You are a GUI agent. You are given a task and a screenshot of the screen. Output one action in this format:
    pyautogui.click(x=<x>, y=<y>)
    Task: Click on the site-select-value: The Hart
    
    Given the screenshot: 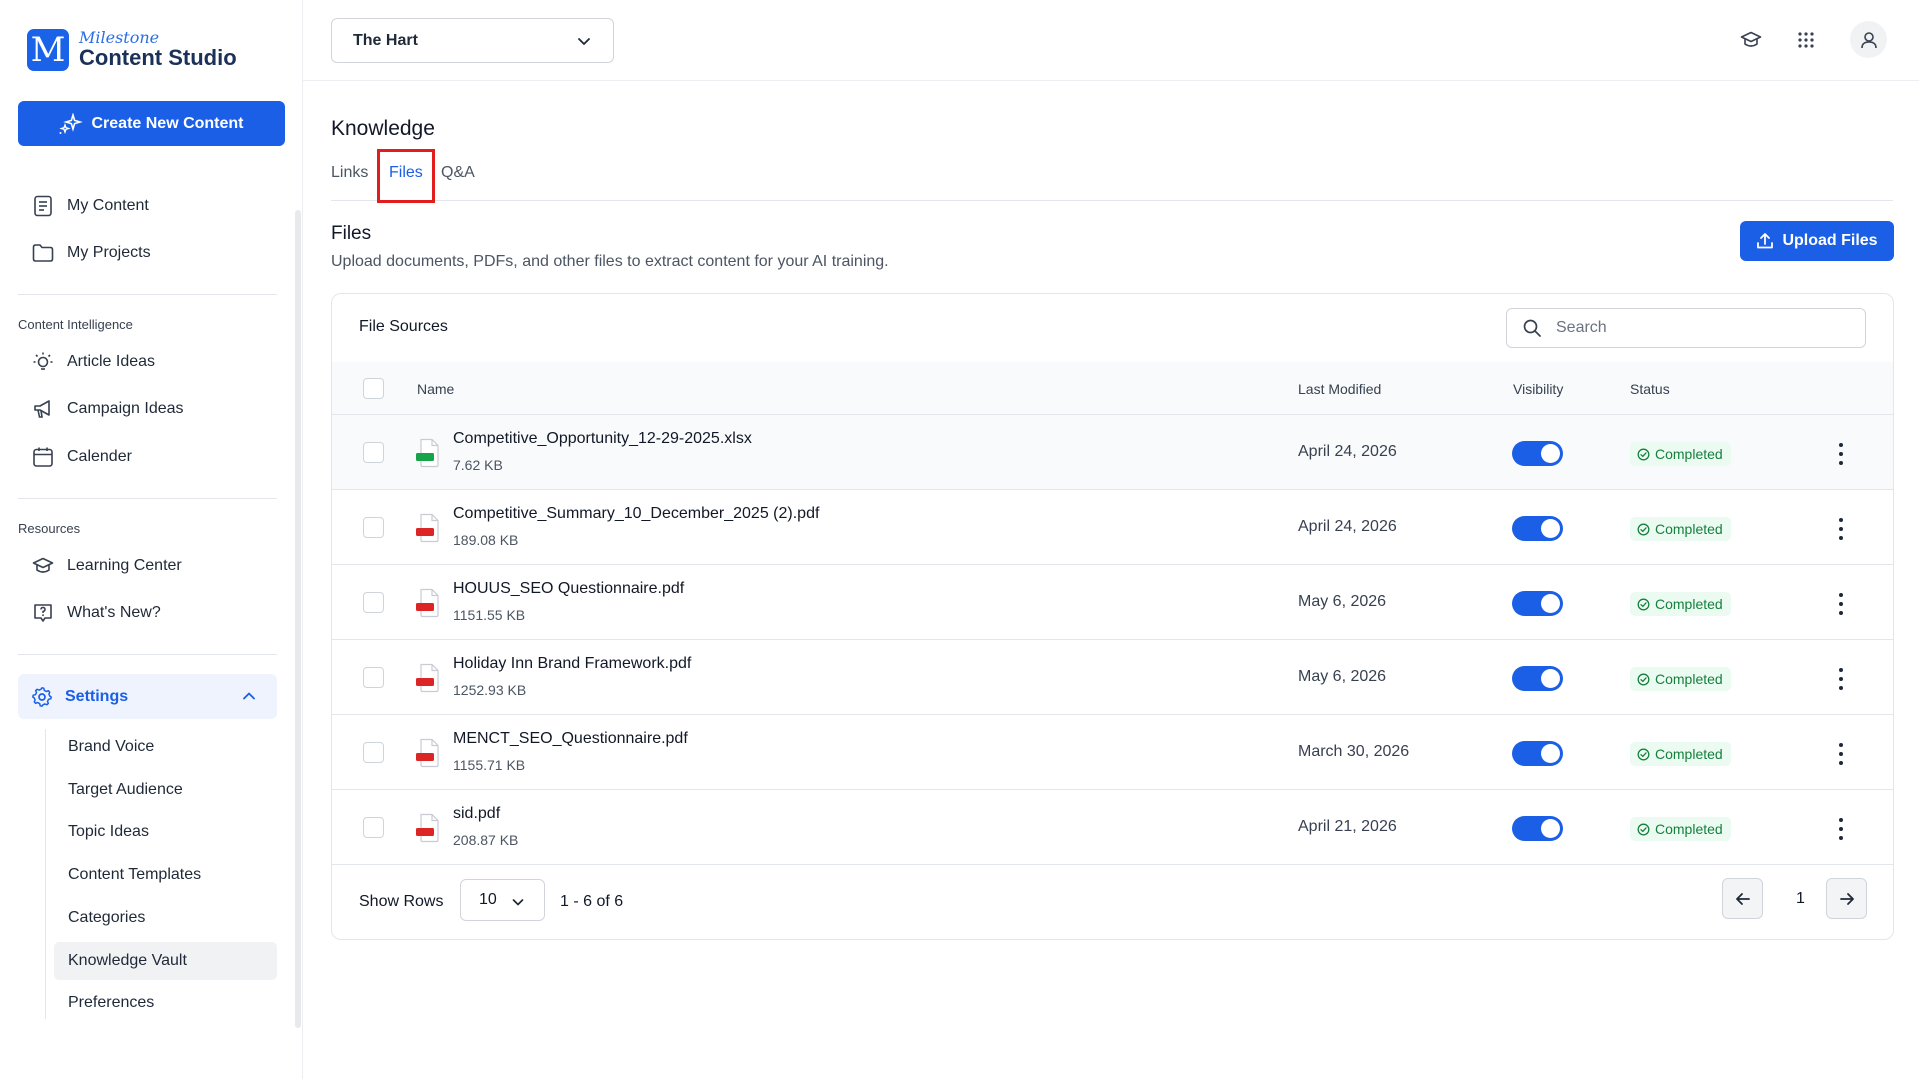 What is the action you would take?
    pyautogui.click(x=385, y=40)
    